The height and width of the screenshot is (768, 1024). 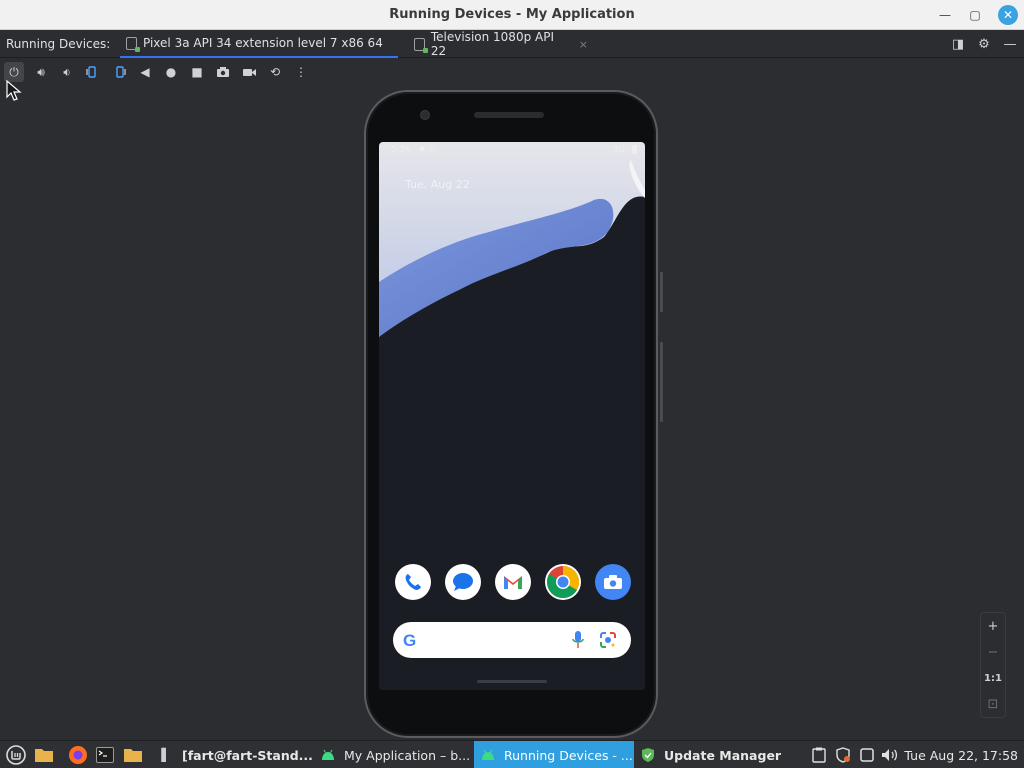 What do you see at coordinates (14, 72) in the screenshot?
I see `power-icon: ⏻` at bounding box center [14, 72].